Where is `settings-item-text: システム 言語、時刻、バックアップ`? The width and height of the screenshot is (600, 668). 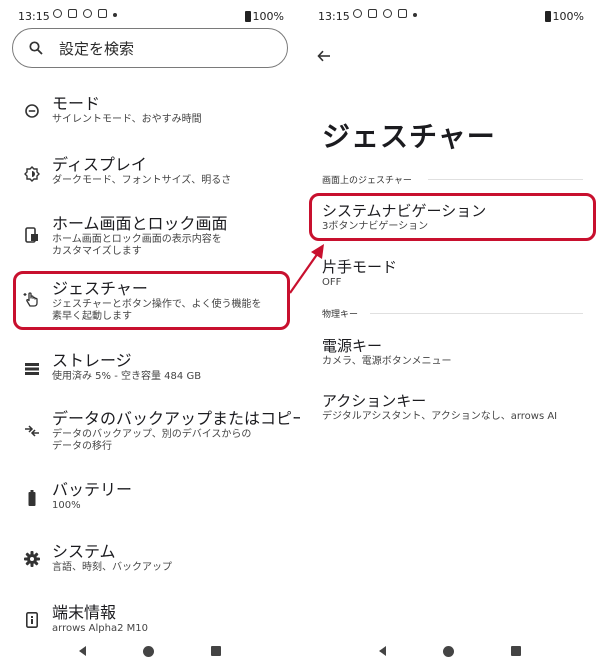
settings-item-text: システム 言語、時刻、バックアップ is located at coordinates (112, 558).